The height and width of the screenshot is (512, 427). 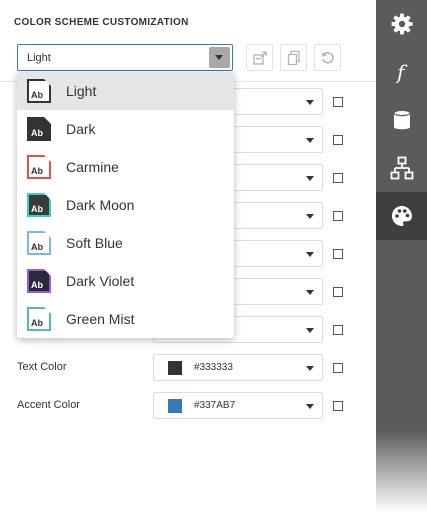 What do you see at coordinates (42, 367) in the screenshot?
I see `color-label: Text Color` at bounding box center [42, 367].